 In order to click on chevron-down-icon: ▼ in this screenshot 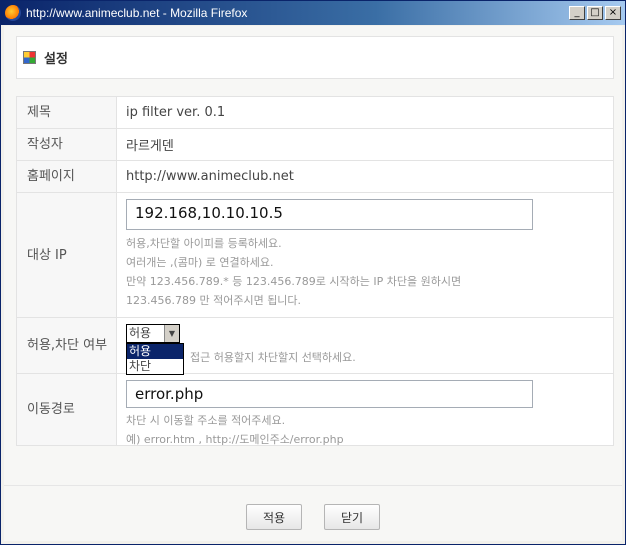, I will do `click(171, 333)`.